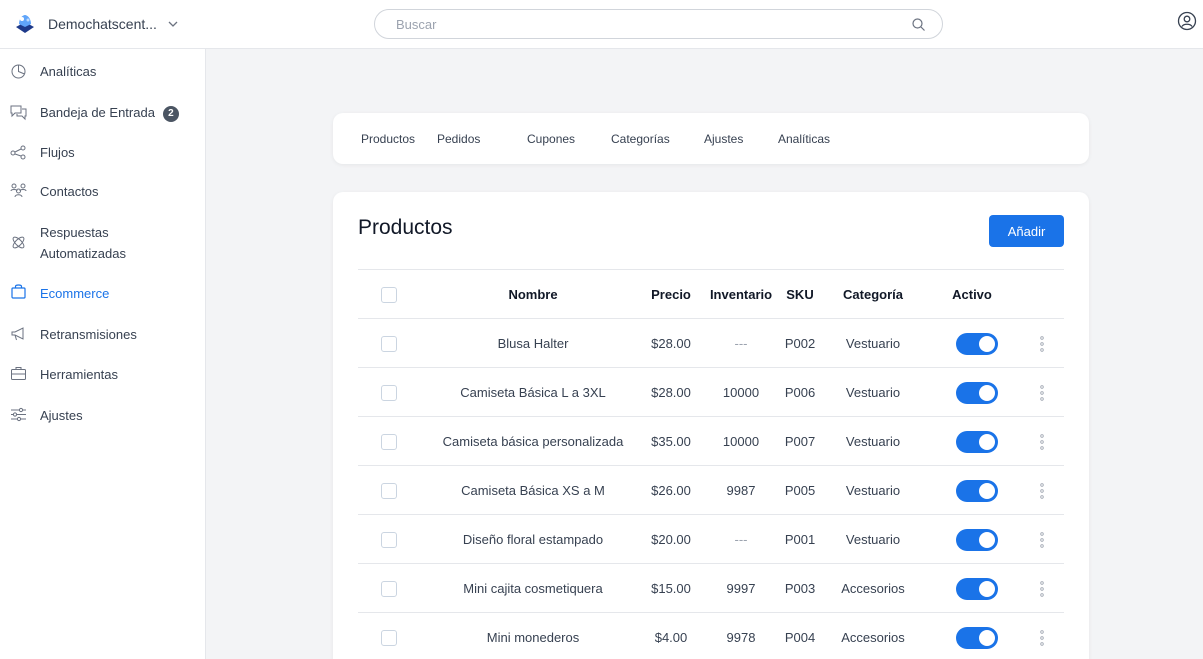 The image size is (1203, 659). Describe the element at coordinates (533, 490) in the screenshot. I see `product-name: Camiseta Básica XS a M` at that location.